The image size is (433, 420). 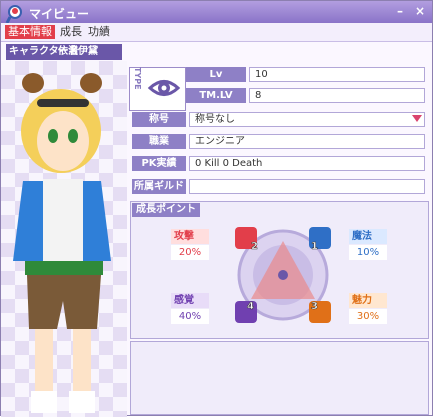 I want to click on title-dropdown: 称号なし, so click(x=307, y=119).